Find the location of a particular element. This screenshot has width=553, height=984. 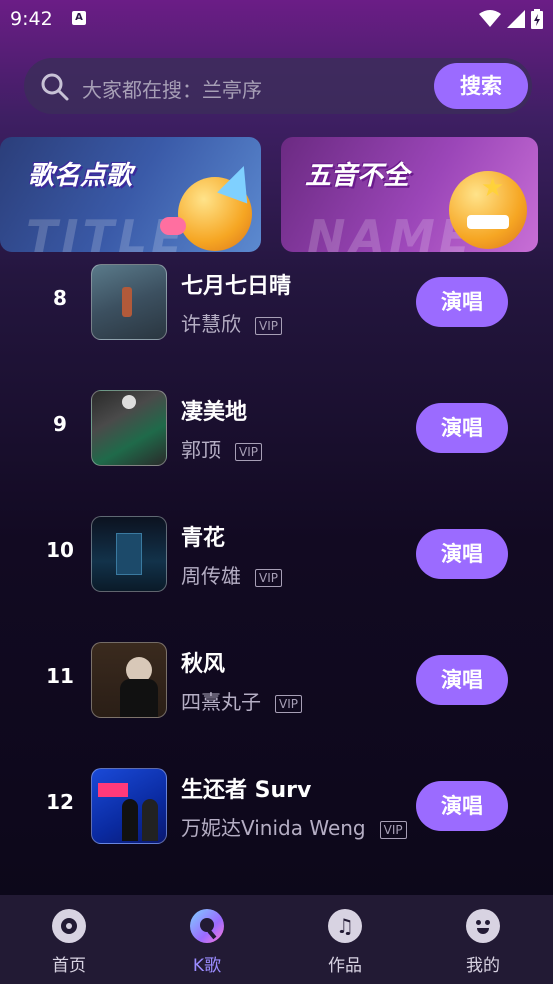

song-row: 11 秋风 四熹丸子 VIP 演唱 is located at coordinates (276, 686).